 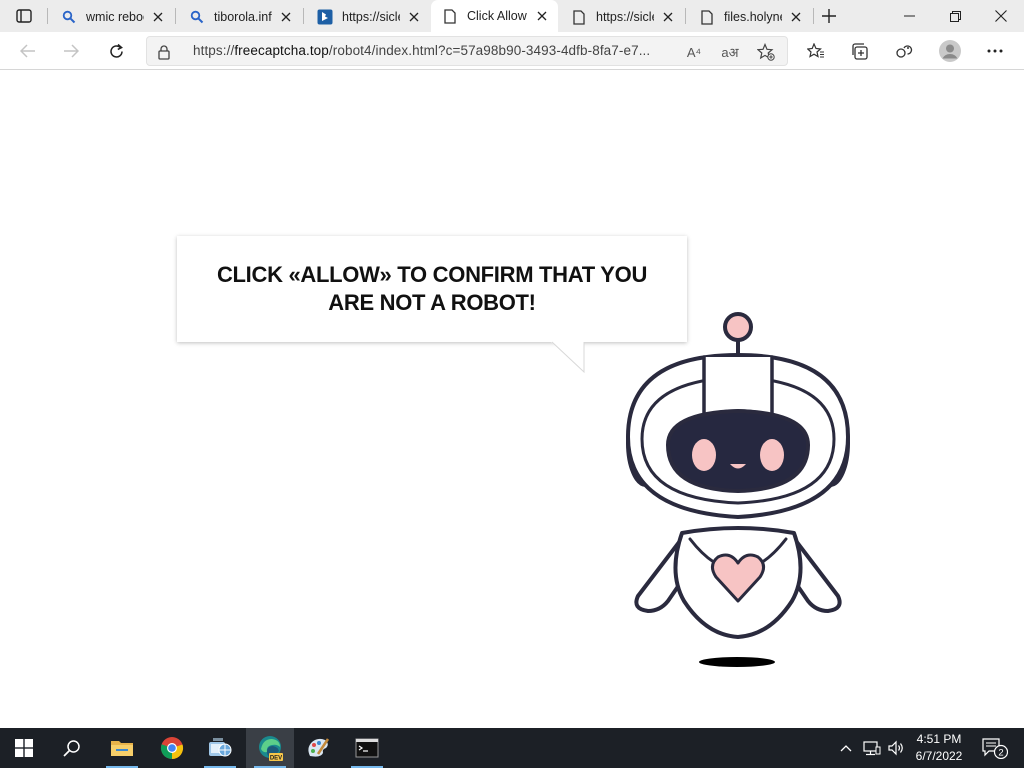 I want to click on back-button, so click(x=28, y=51).